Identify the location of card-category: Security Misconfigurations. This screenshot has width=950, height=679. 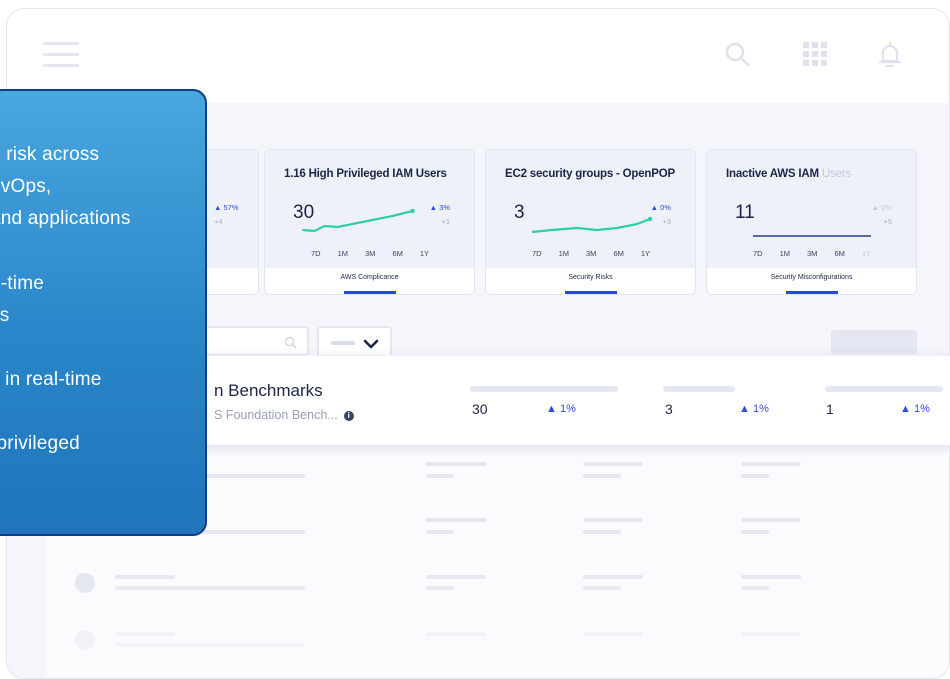
(811, 277).